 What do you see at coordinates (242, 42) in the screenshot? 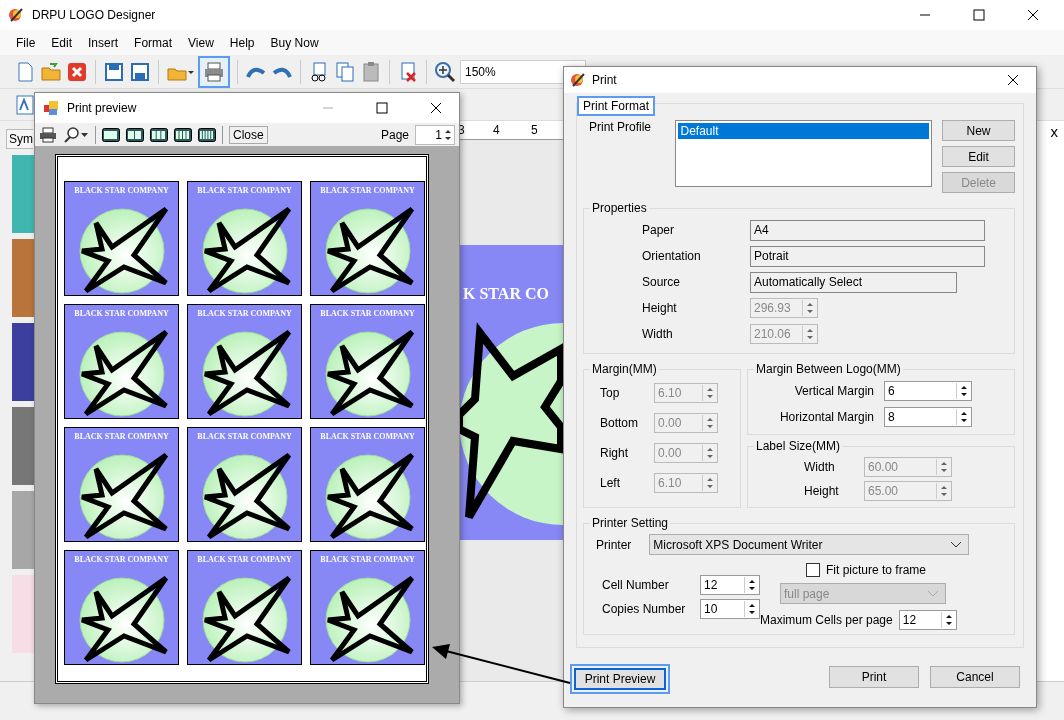
I see `menu-item: Help` at bounding box center [242, 42].